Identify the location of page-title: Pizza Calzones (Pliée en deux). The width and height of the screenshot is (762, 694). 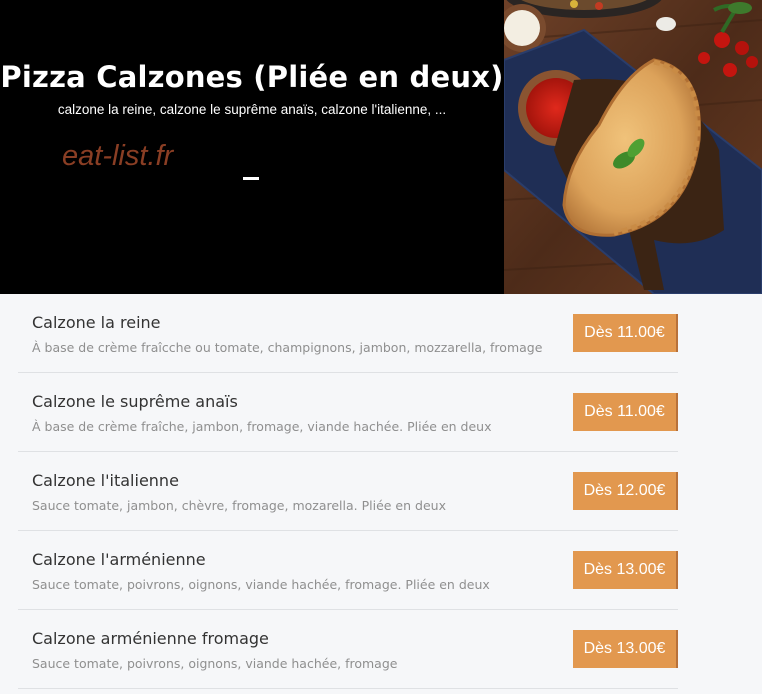
(252, 77).